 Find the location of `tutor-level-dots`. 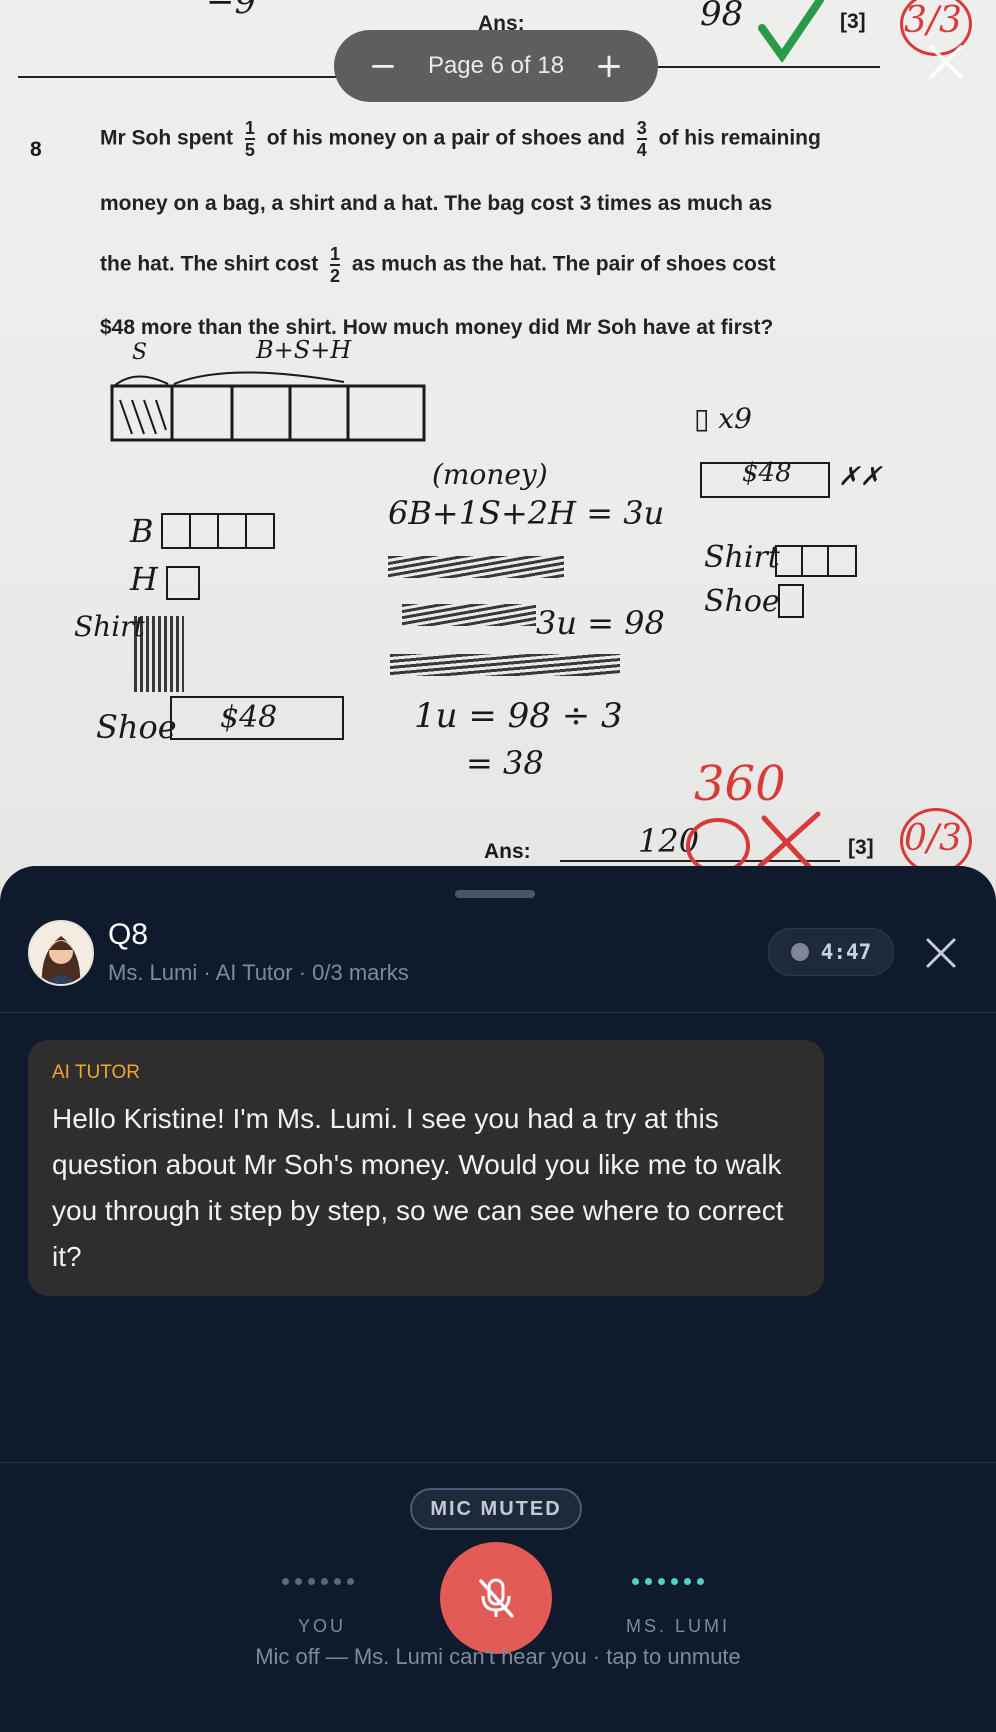

tutor-level-dots is located at coordinates (668, 1581).